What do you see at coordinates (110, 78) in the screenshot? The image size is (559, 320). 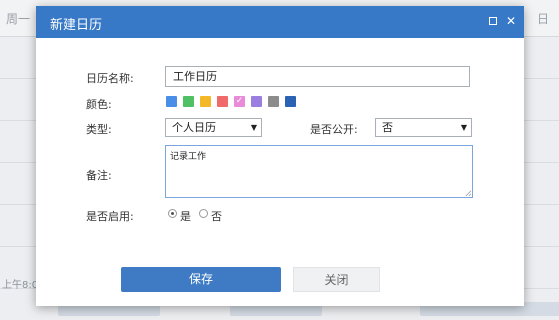 I see `calendar-name-label: 日历名称:` at bounding box center [110, 78].